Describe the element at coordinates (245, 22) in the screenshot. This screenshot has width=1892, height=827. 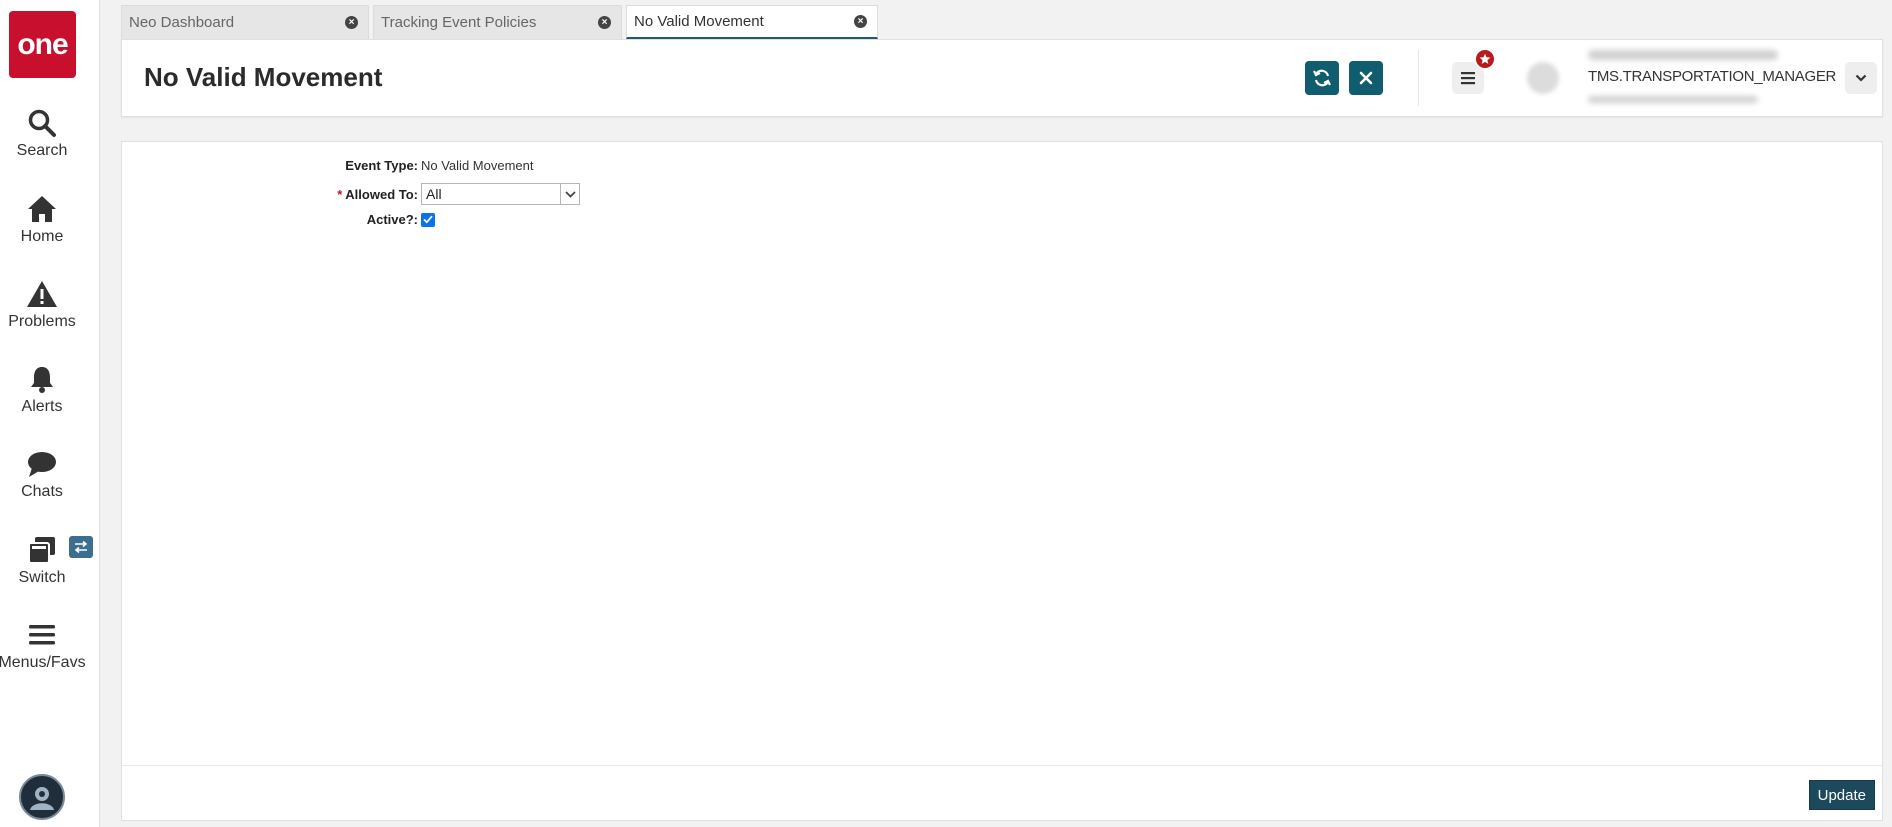
I see `tab-neo-dashboard: Neo Dashboard ×` at that location.